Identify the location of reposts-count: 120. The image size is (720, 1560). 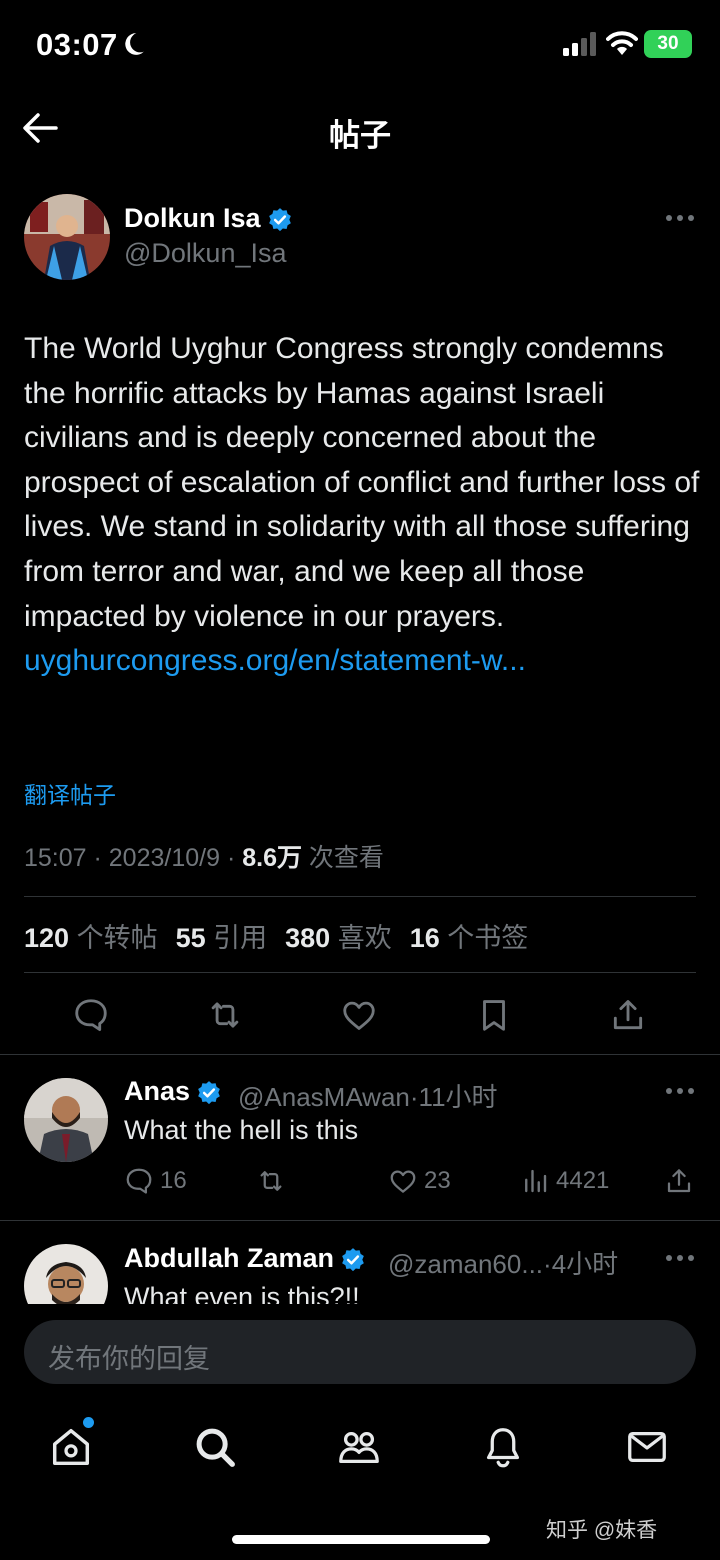
(46, 938).